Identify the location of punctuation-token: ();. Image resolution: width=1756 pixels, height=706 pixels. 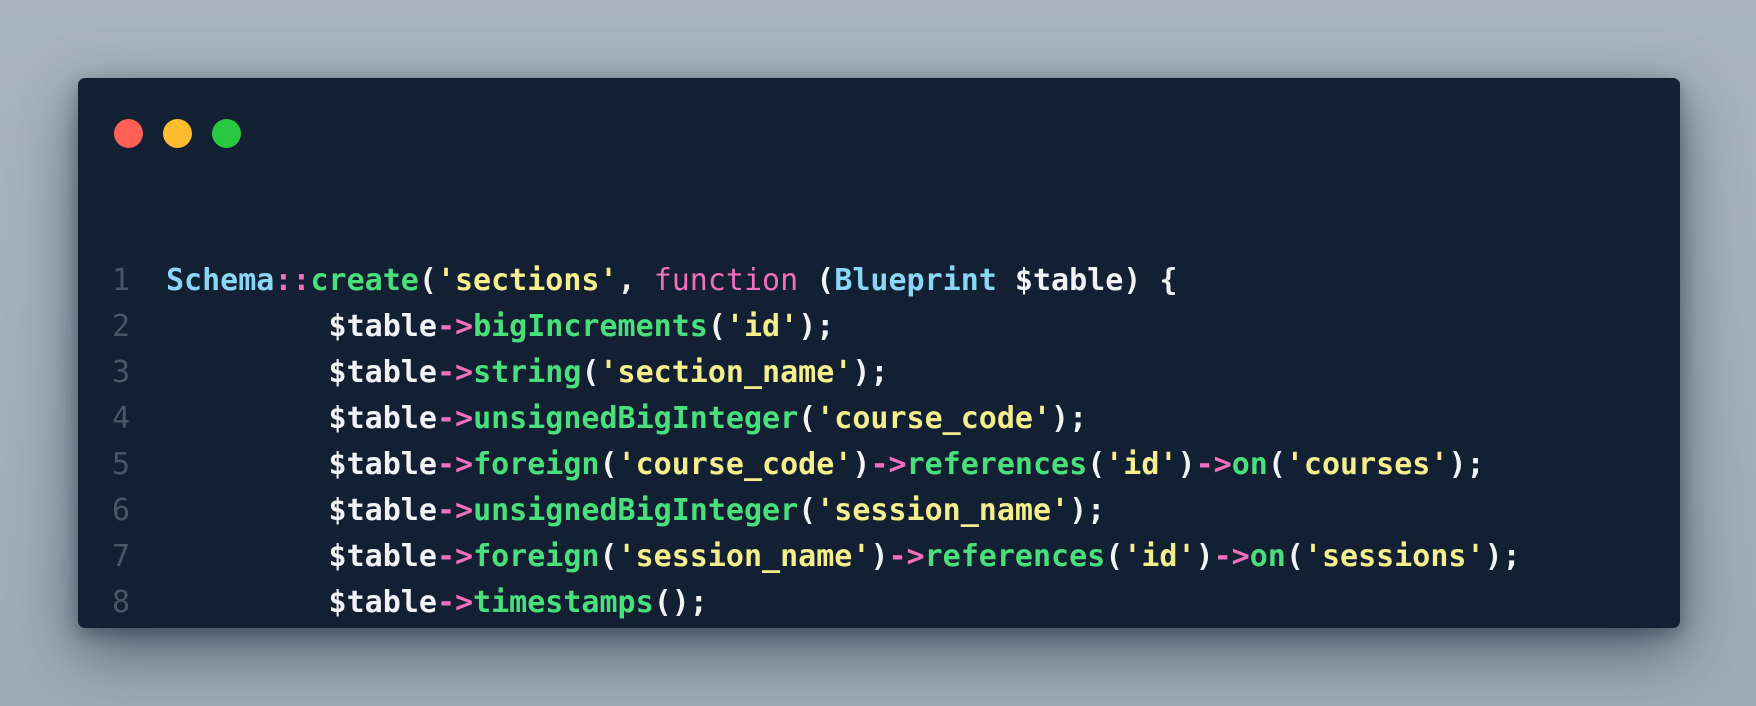
(680, 602).